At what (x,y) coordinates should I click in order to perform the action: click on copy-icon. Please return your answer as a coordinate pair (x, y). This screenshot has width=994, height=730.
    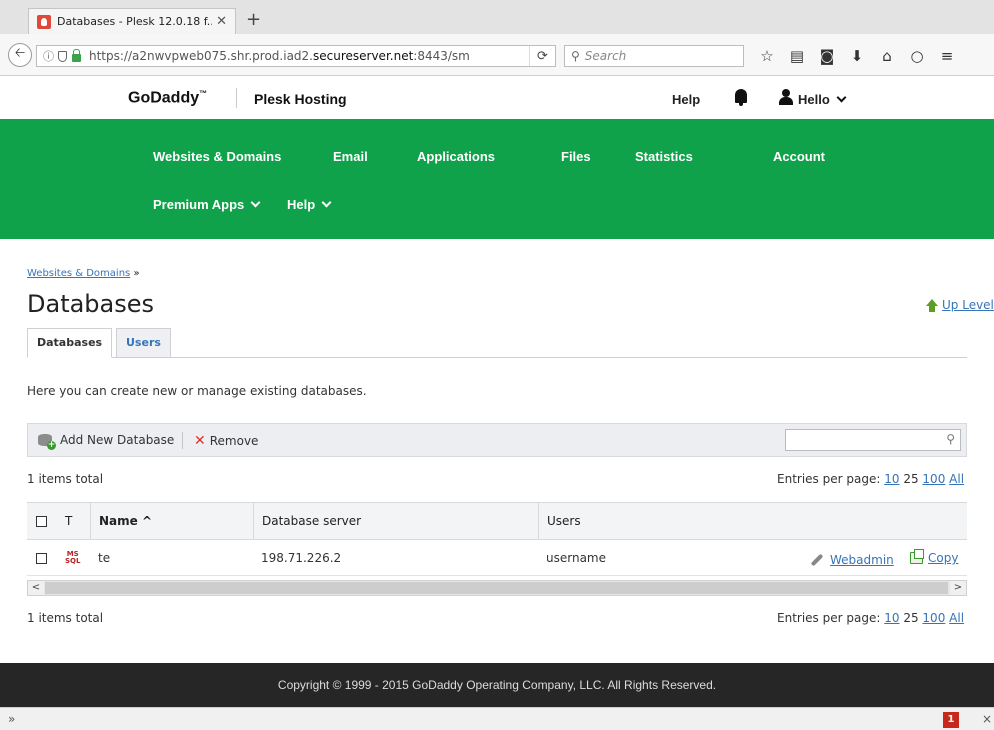
    Looking at the image, I should click on (917, 556).